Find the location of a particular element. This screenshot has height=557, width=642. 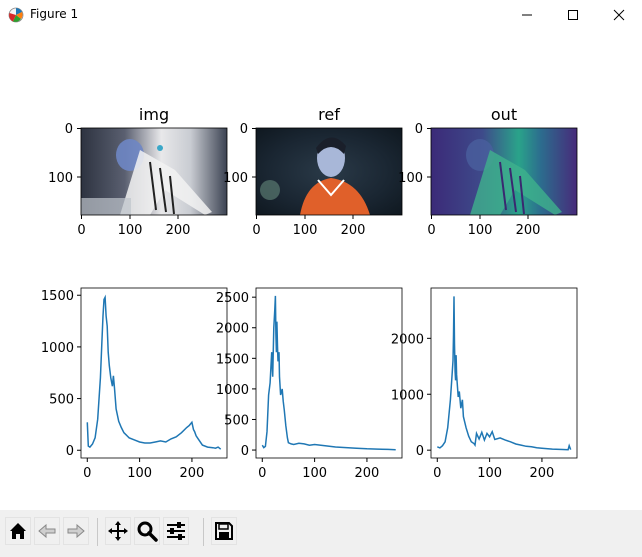

home-icon is located at coordinates (18, 531).